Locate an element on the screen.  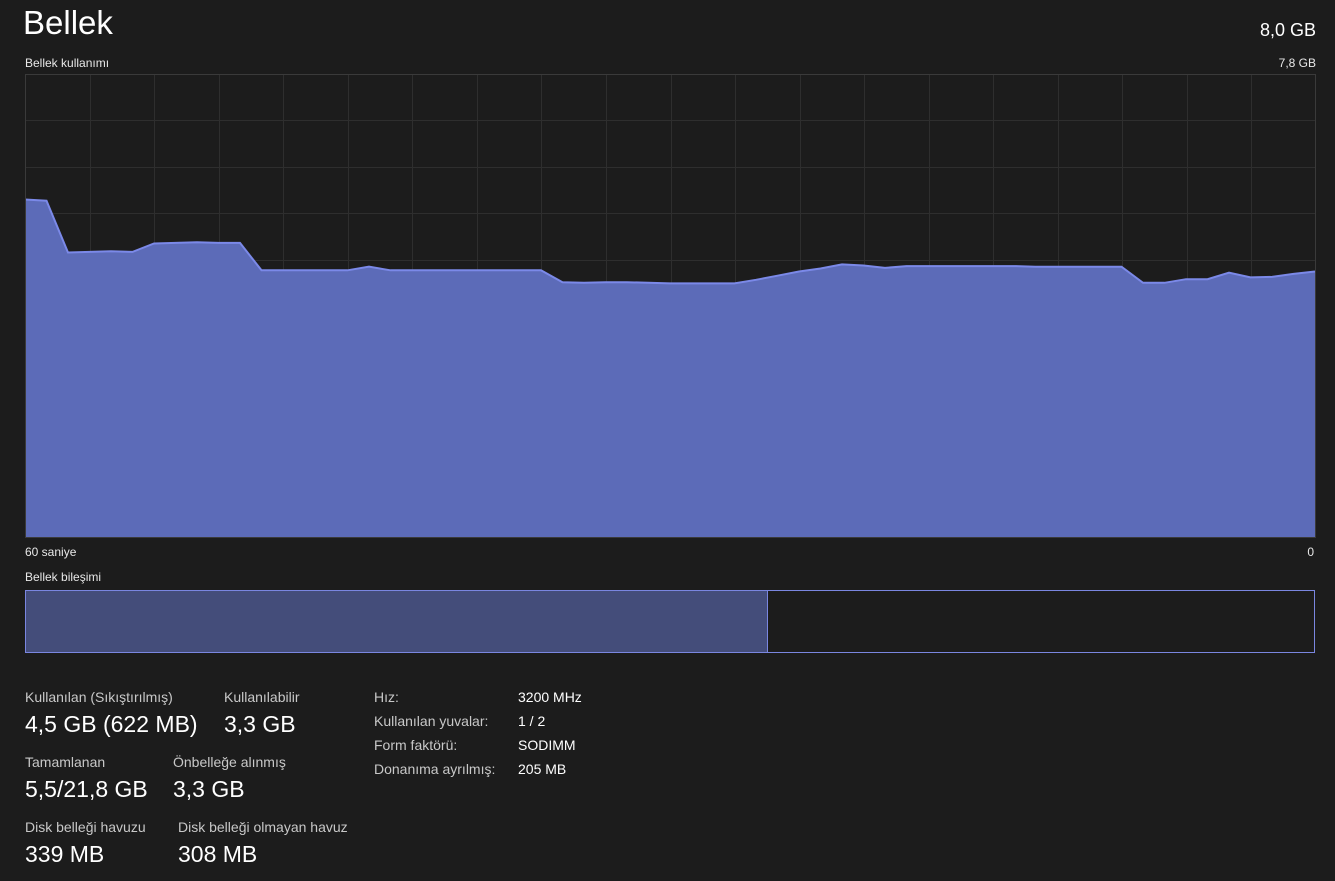
composition-in-use-segment is located at coordinates (397, 621).